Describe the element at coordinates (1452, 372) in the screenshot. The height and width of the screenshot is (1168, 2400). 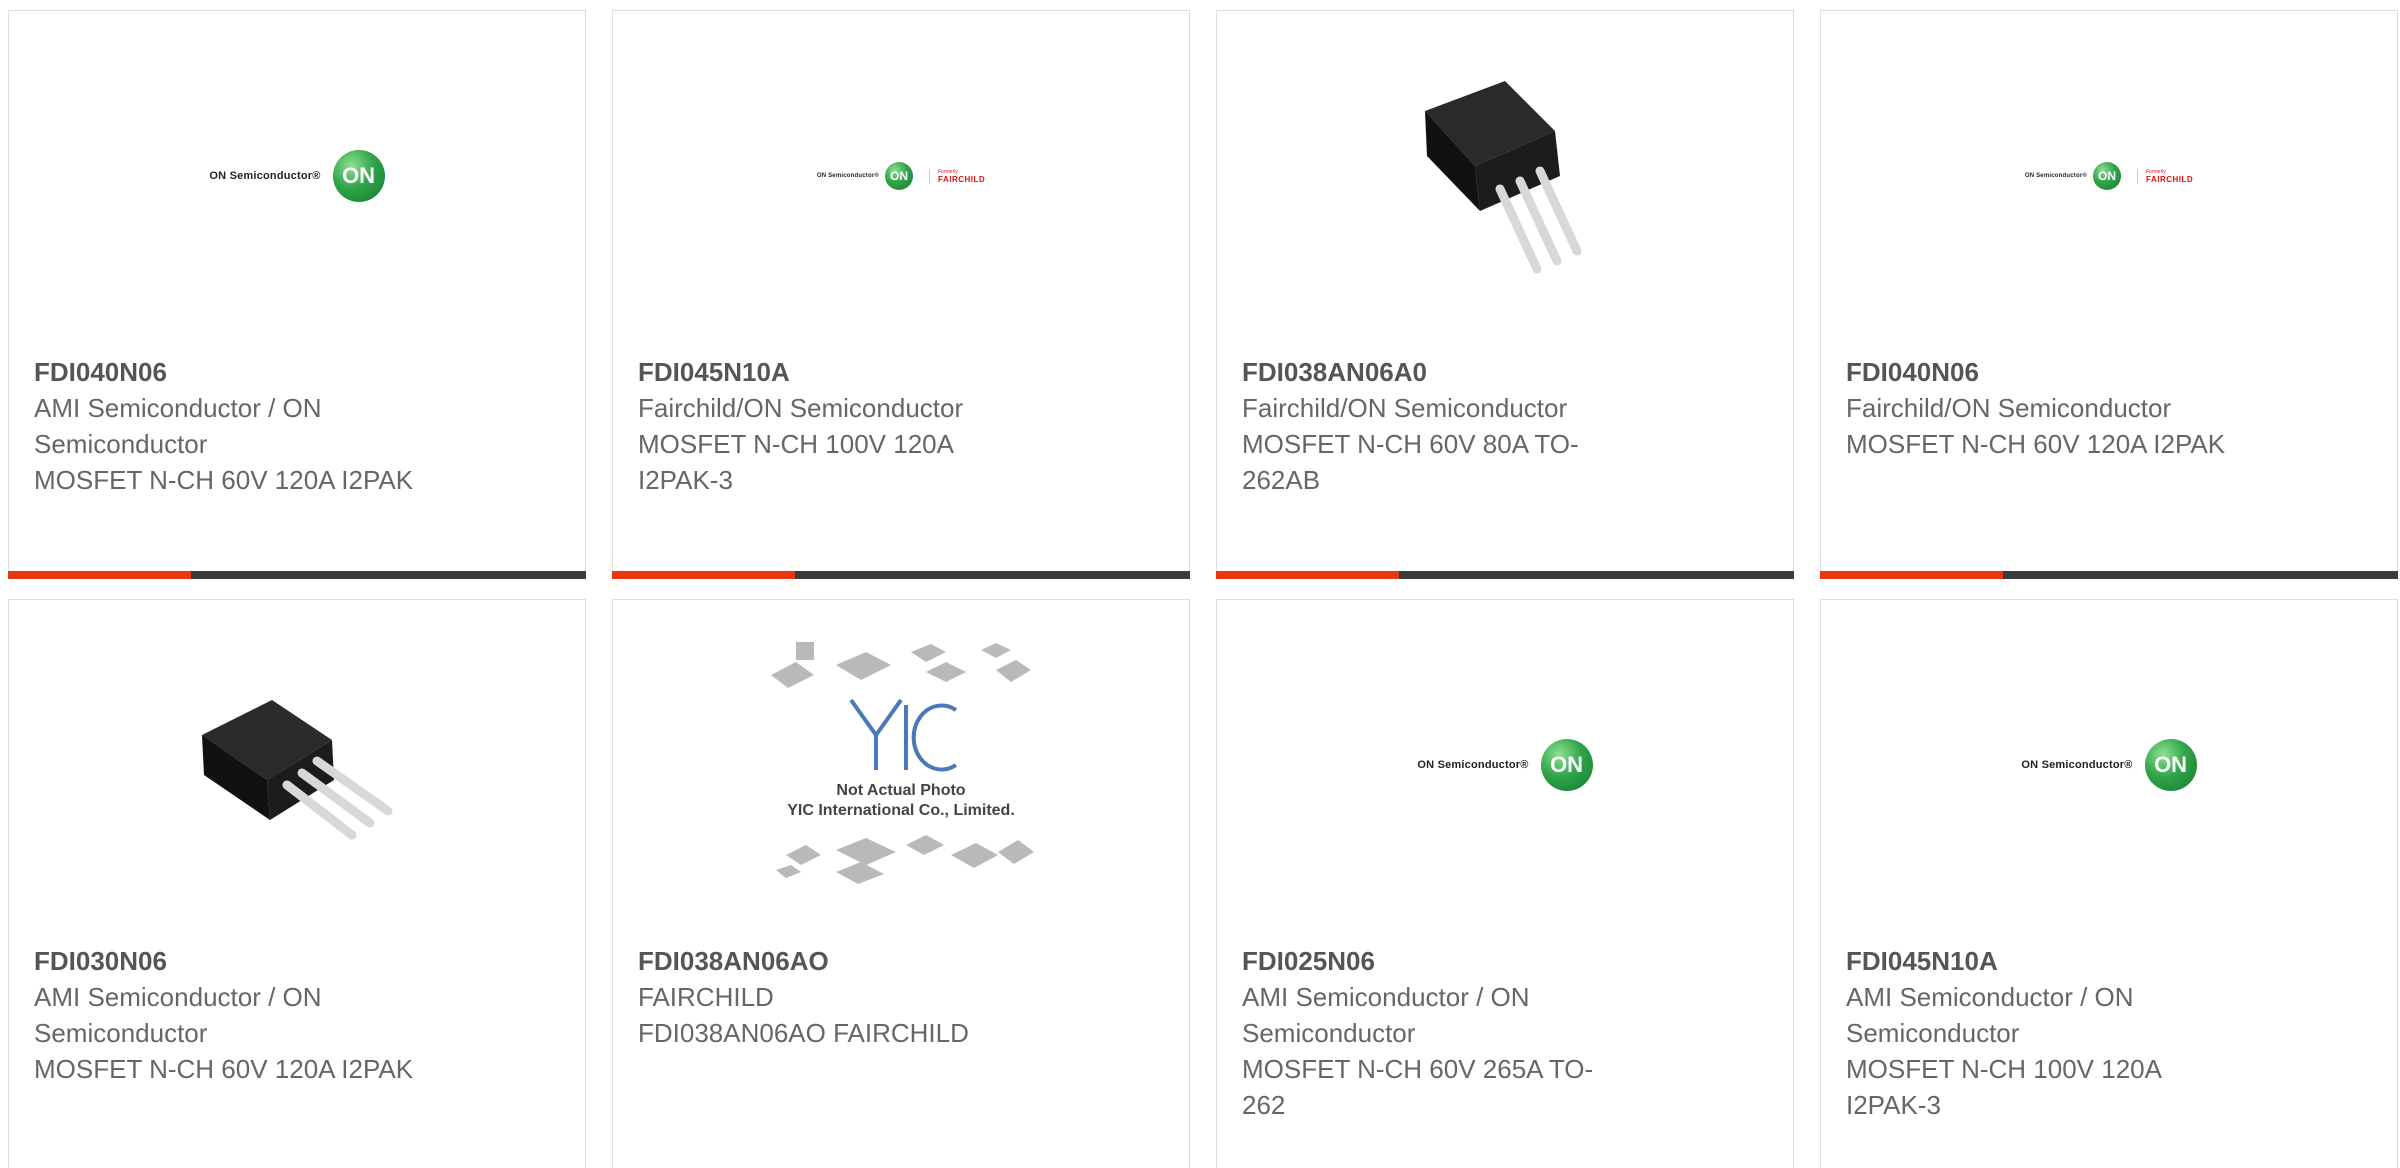
I see `part-number: FDI038AN06A0` at that location.